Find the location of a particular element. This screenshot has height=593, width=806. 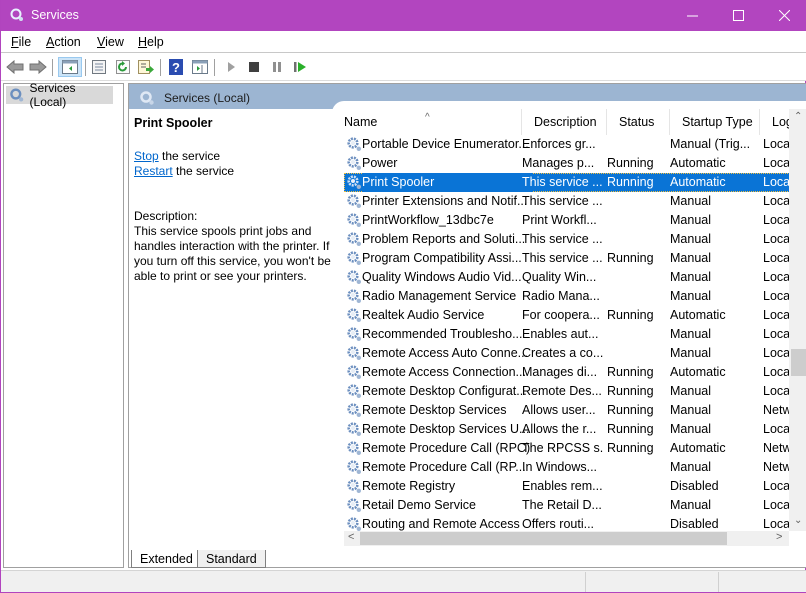

title-bar: Services is located at coordinates (403, 15).